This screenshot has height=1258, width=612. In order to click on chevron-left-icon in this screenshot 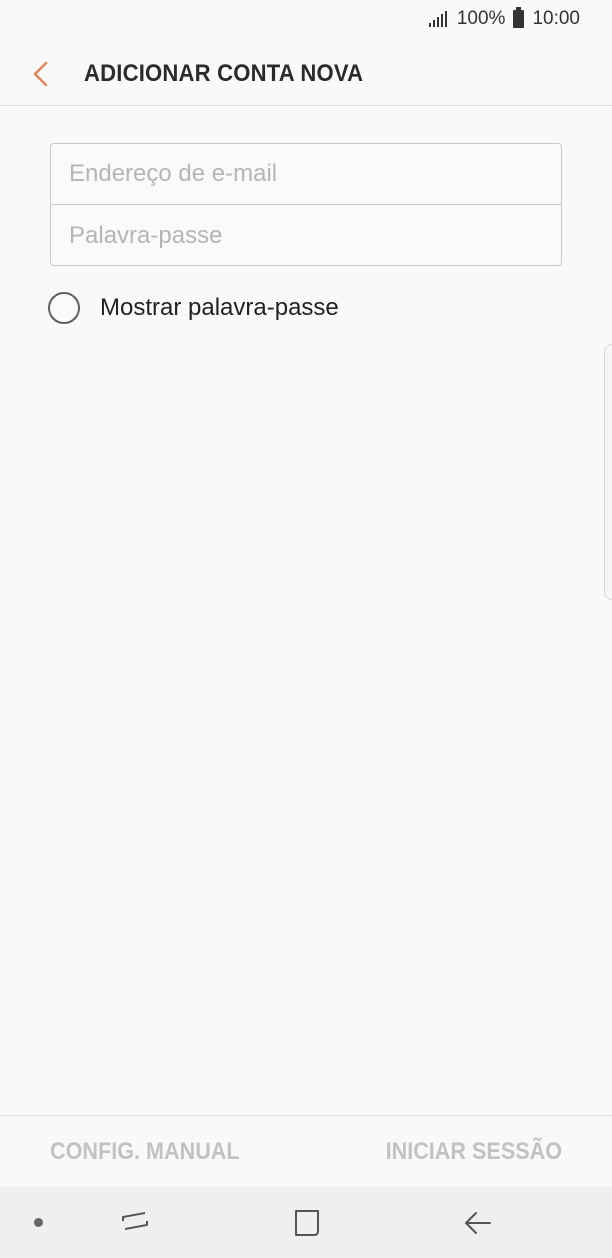, I will do `click(40, 74)`.